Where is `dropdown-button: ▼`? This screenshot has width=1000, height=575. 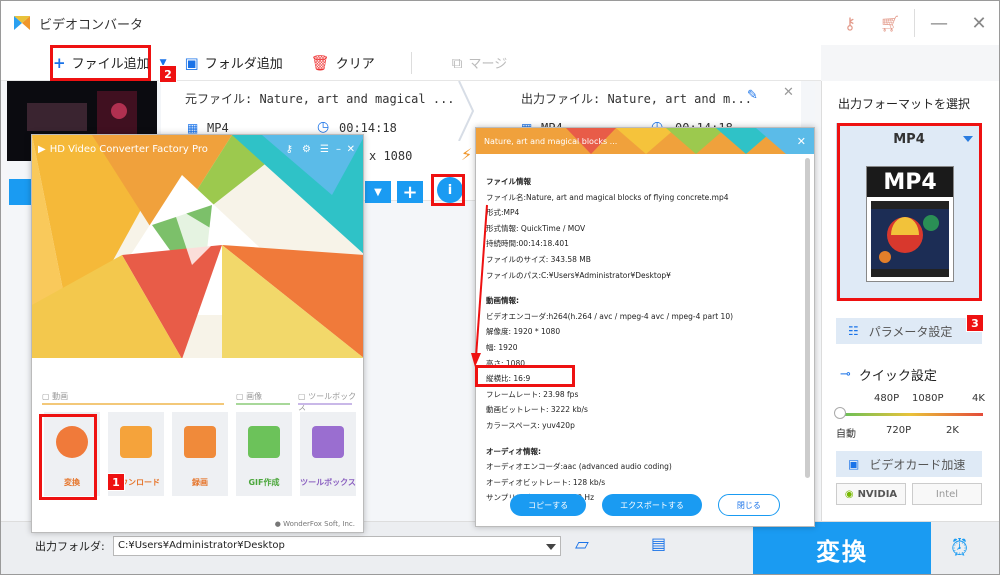
dropdown-button: ▼ is located at coordinates (378, 192).